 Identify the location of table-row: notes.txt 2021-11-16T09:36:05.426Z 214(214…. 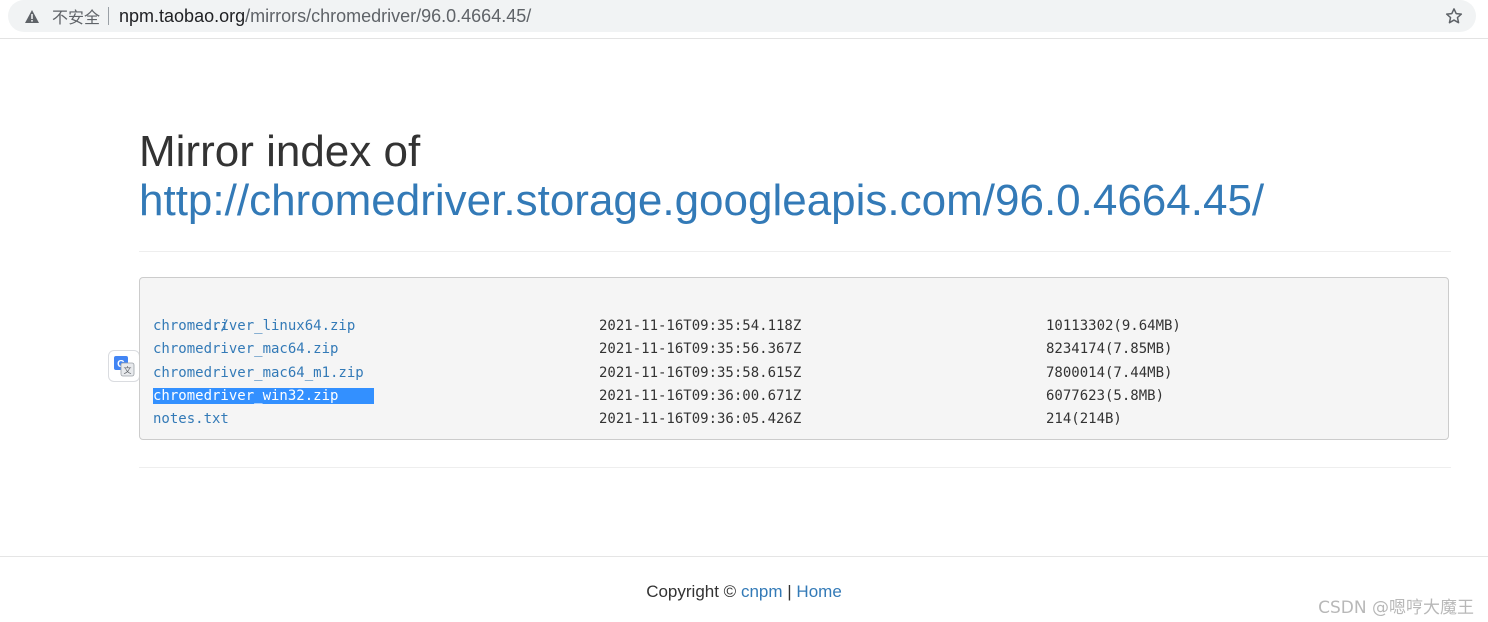
(637, 419).